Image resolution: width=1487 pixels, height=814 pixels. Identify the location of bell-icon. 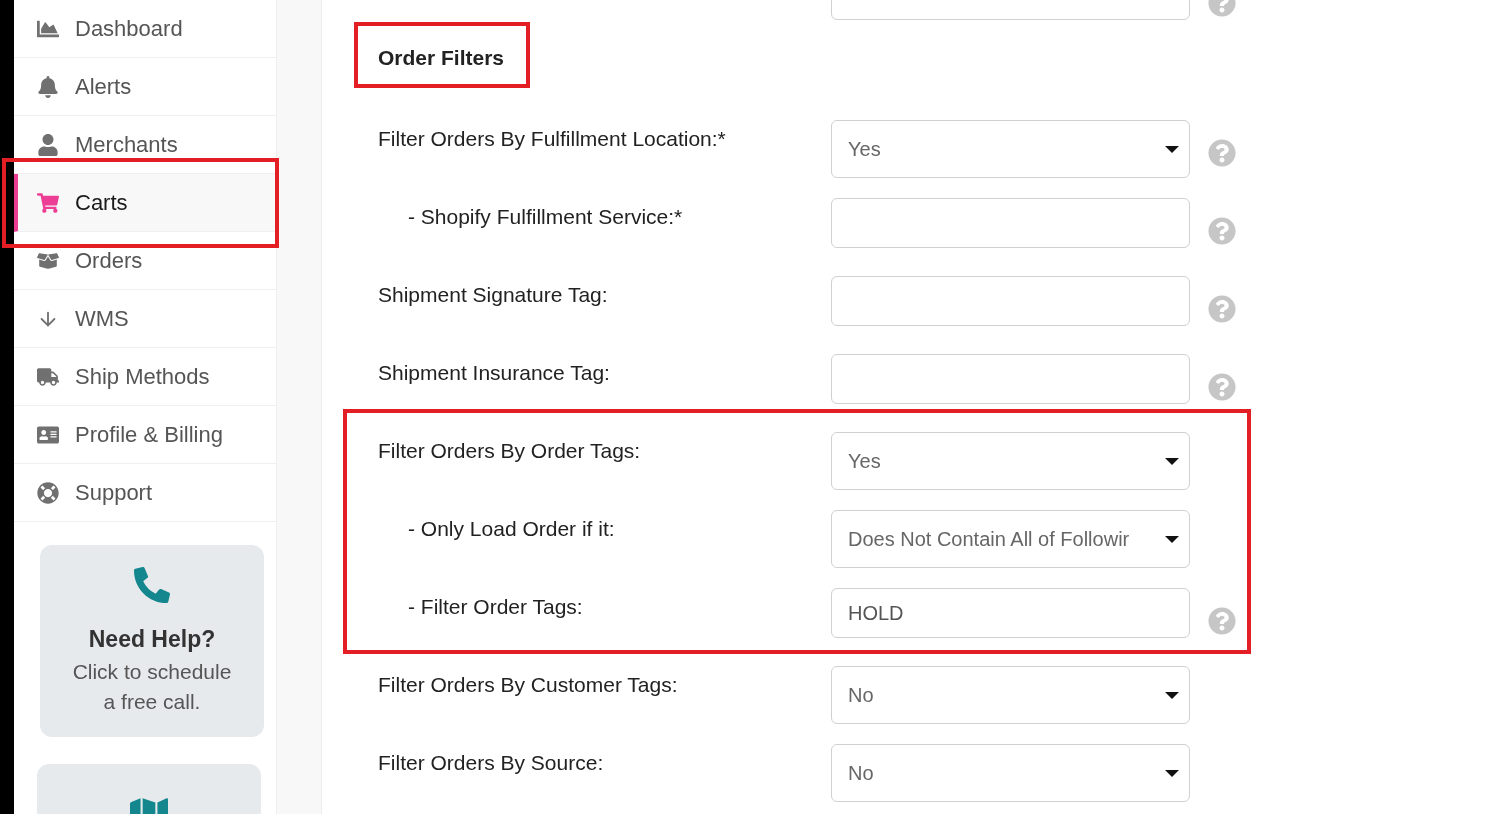
(48, 86).